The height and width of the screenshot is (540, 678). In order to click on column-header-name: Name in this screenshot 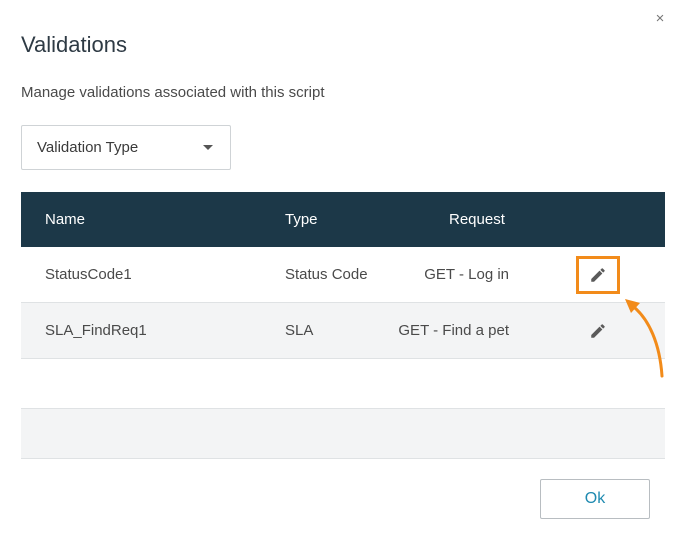, I will do `click(65, 219)`.